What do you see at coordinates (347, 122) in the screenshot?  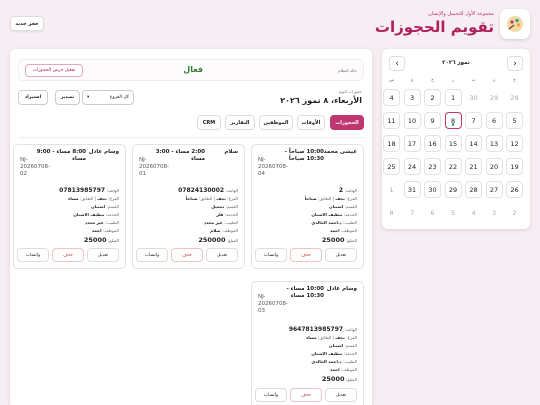 I see `tab-bookings: الحجوزات` at bounding box center [347, 122].